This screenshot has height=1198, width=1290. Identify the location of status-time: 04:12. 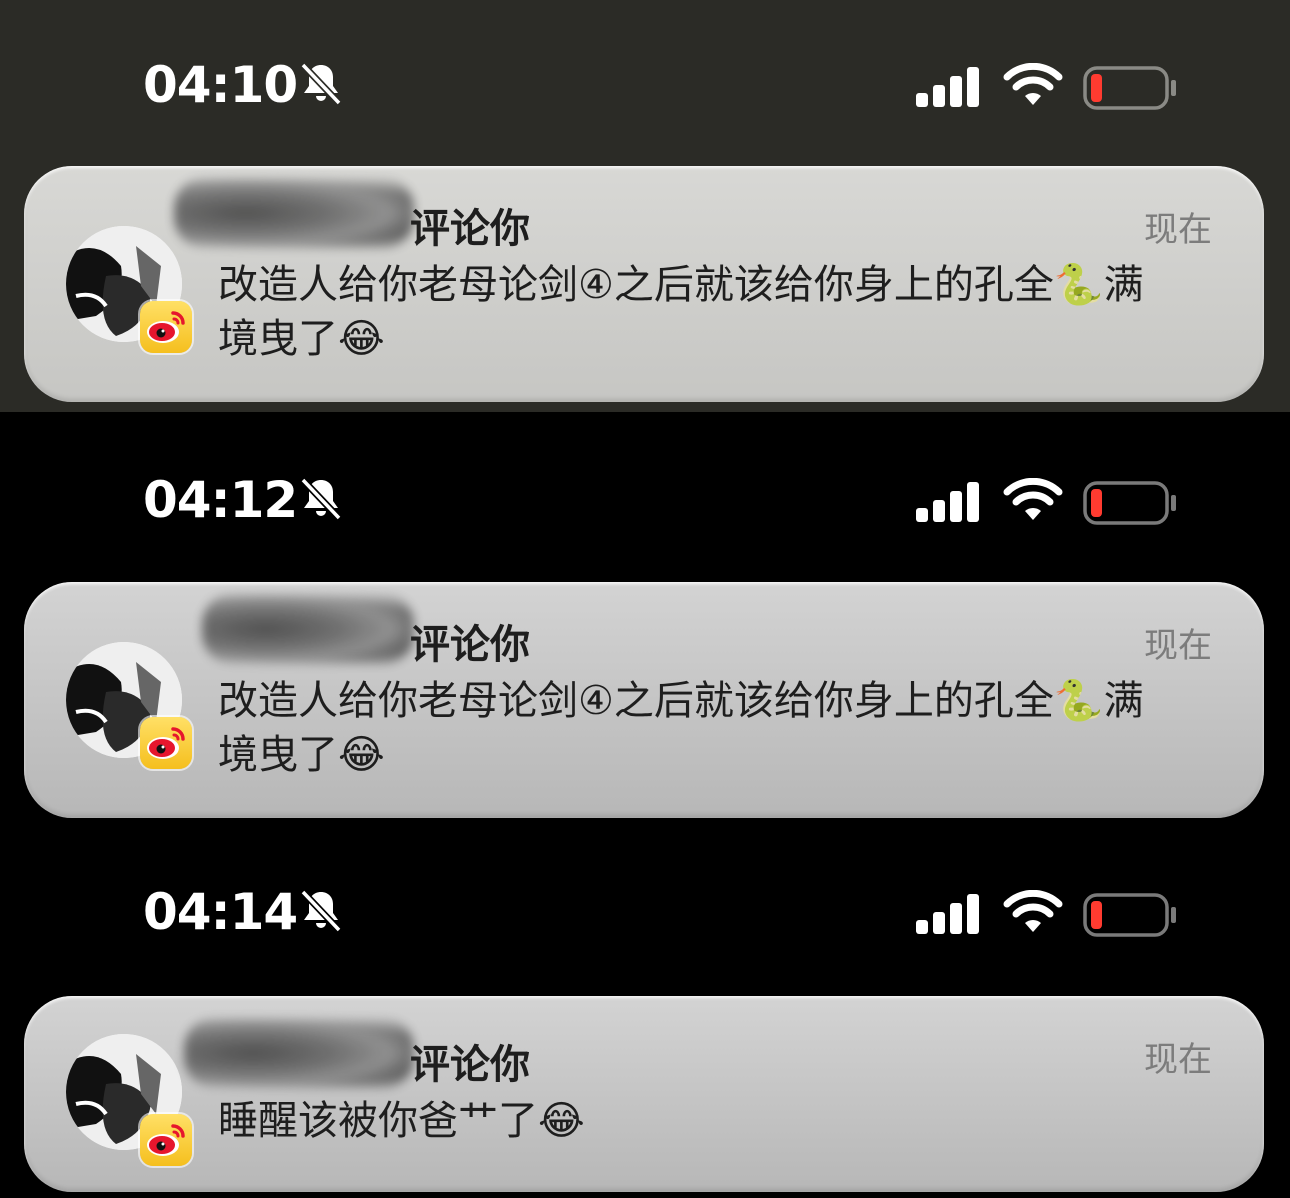
(220, 500).